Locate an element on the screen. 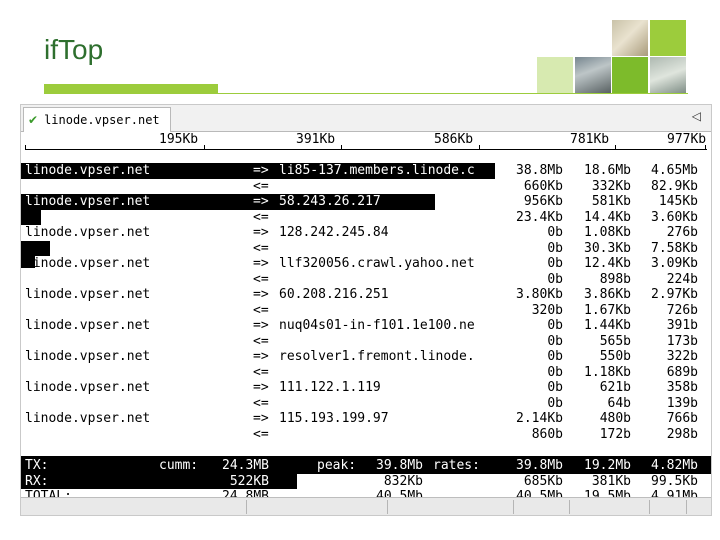 This screenshot has width=720, height=540. deco-square is located at coordinates (630, 75).